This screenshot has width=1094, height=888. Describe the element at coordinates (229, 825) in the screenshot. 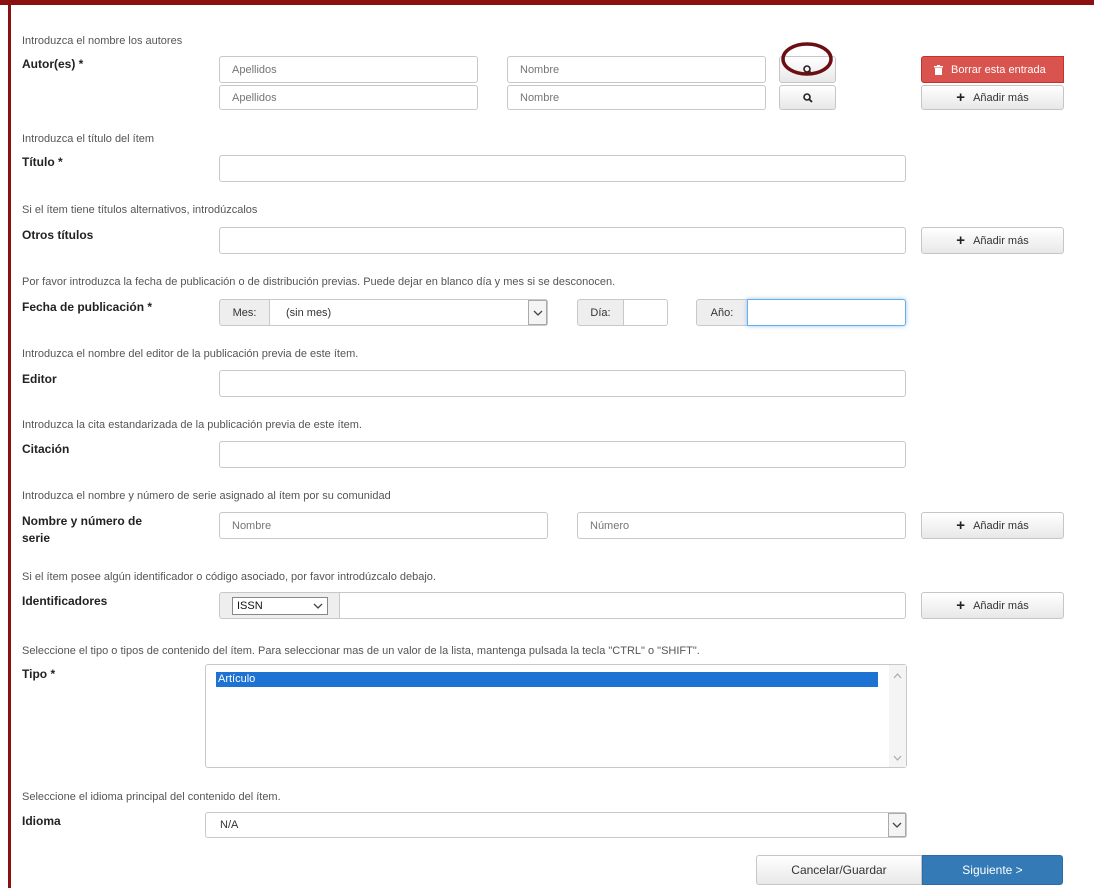

I see `language-select-value: N/A` at that location.